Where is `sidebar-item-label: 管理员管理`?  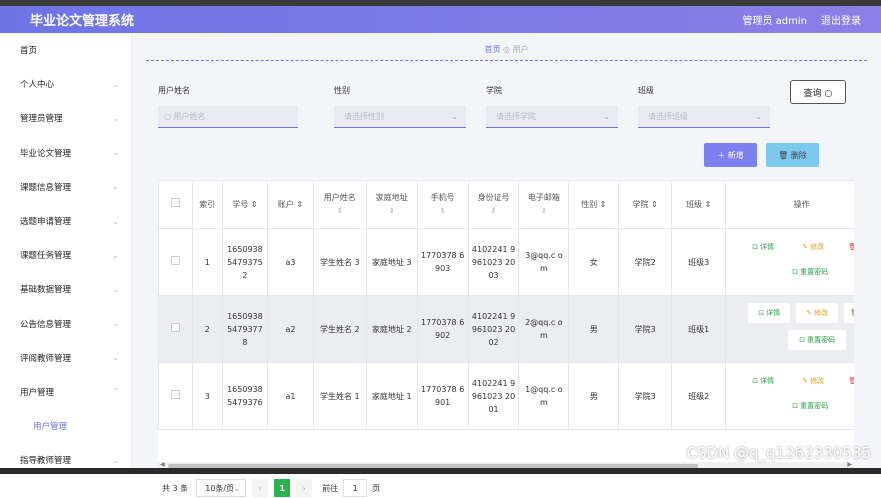 sidebar-item-label: 管理员管理 is located at coordinates (41, 119).